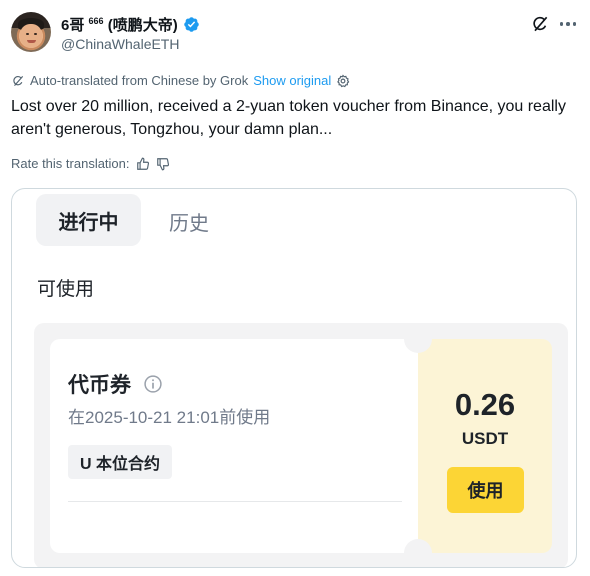 This screenshot has height=576, width=590. I want to click on voucher-title: 代币券, so click(115, 384).